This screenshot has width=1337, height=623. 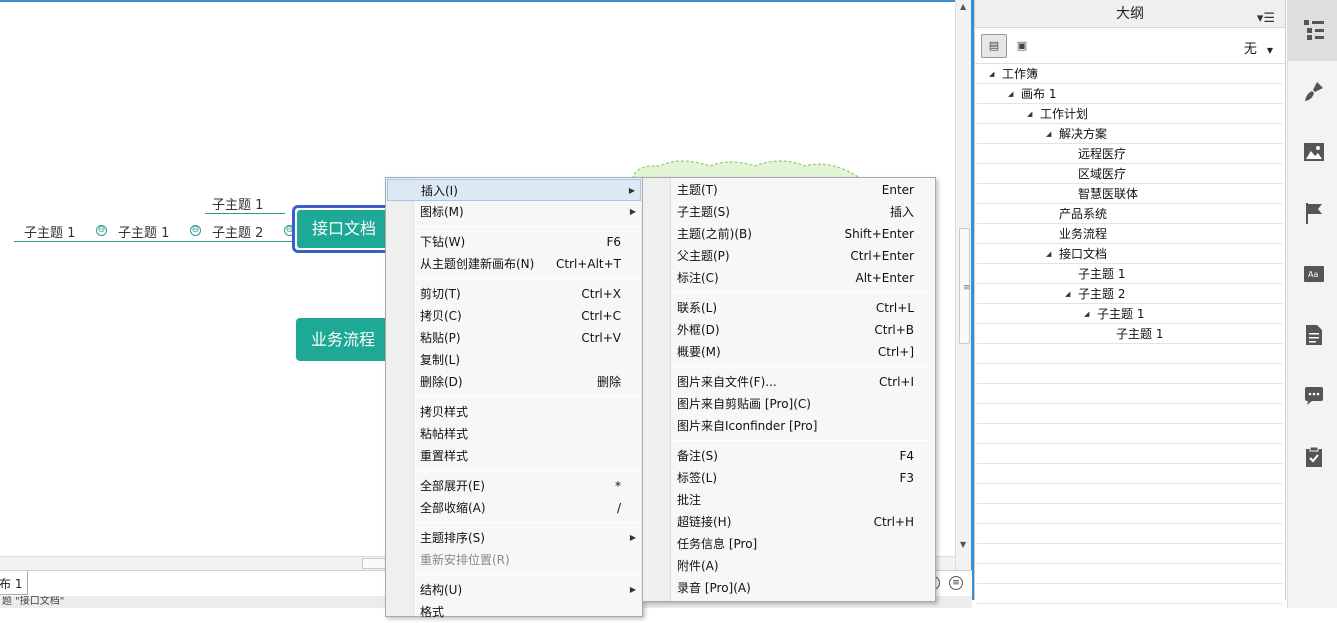 What do you see at coordinates (1312, 152) in the screenshot?
I see `image-icon` at bounding box center [1312, 152].